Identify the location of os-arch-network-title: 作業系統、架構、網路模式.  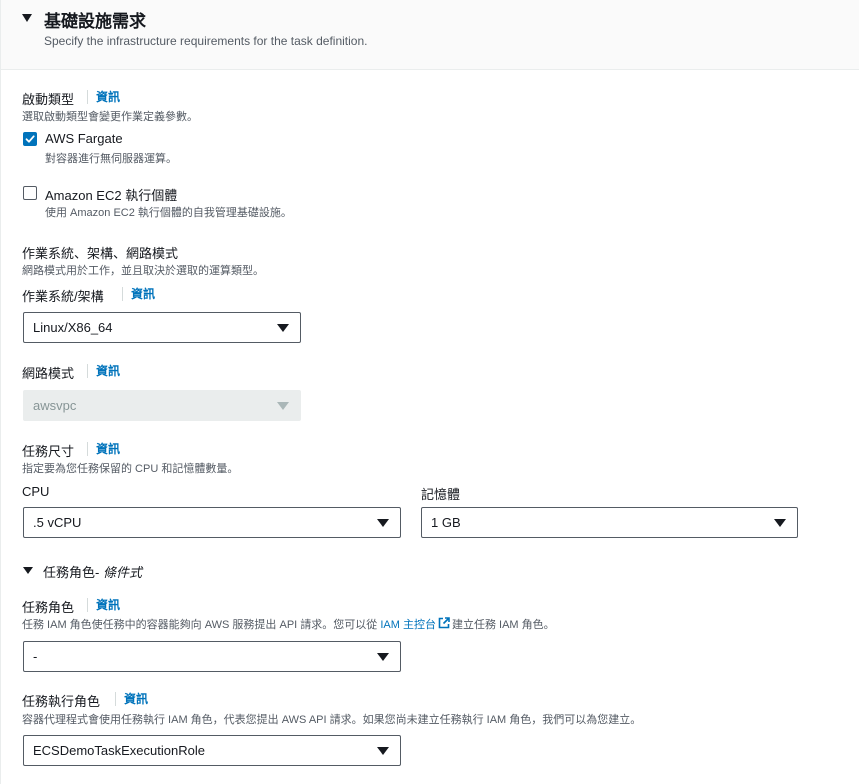
(100, 253).